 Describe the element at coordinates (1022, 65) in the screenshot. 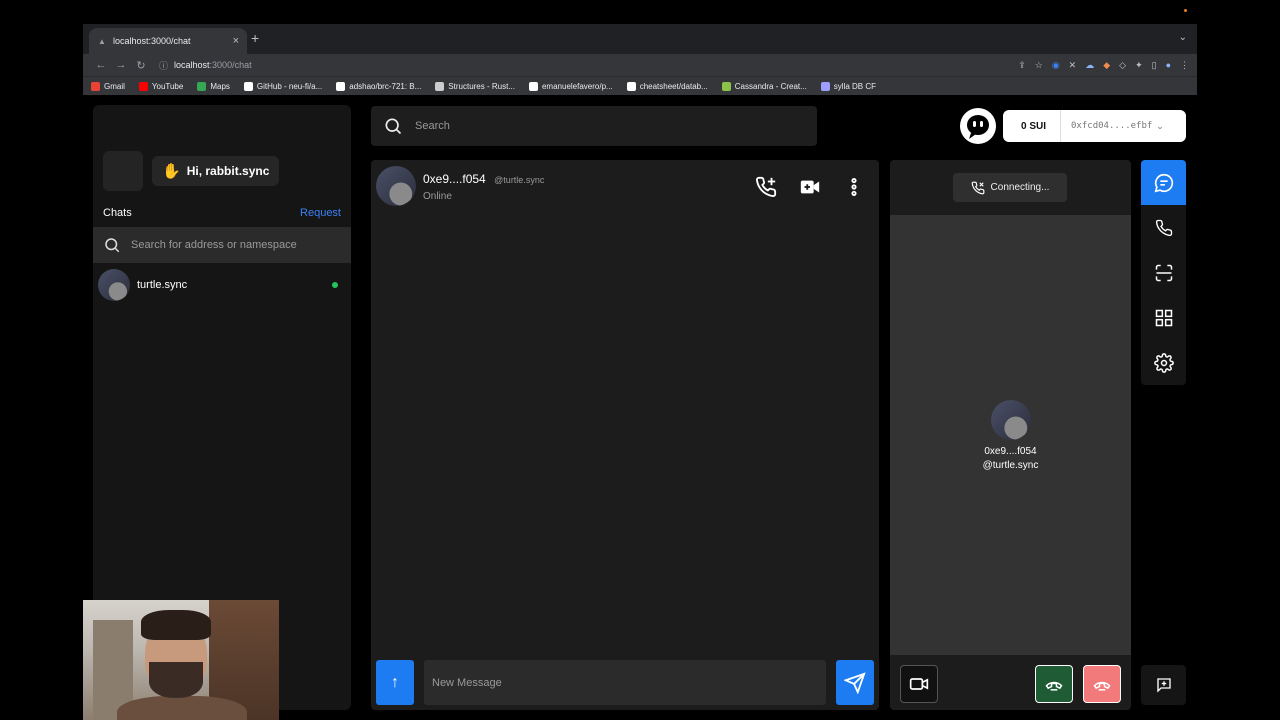

I see `share-icon: ⇪` at that location.